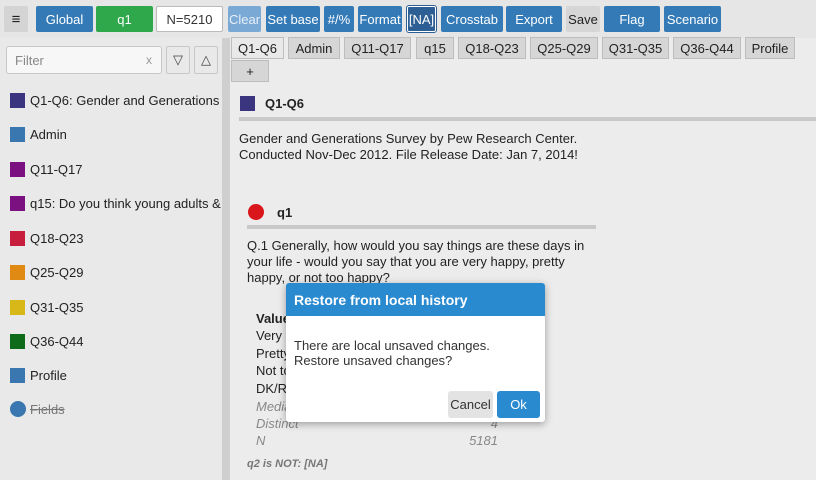 The width and height of the screenshot is (816, 480). I want to click on question-title: q1, so click(270, 212).